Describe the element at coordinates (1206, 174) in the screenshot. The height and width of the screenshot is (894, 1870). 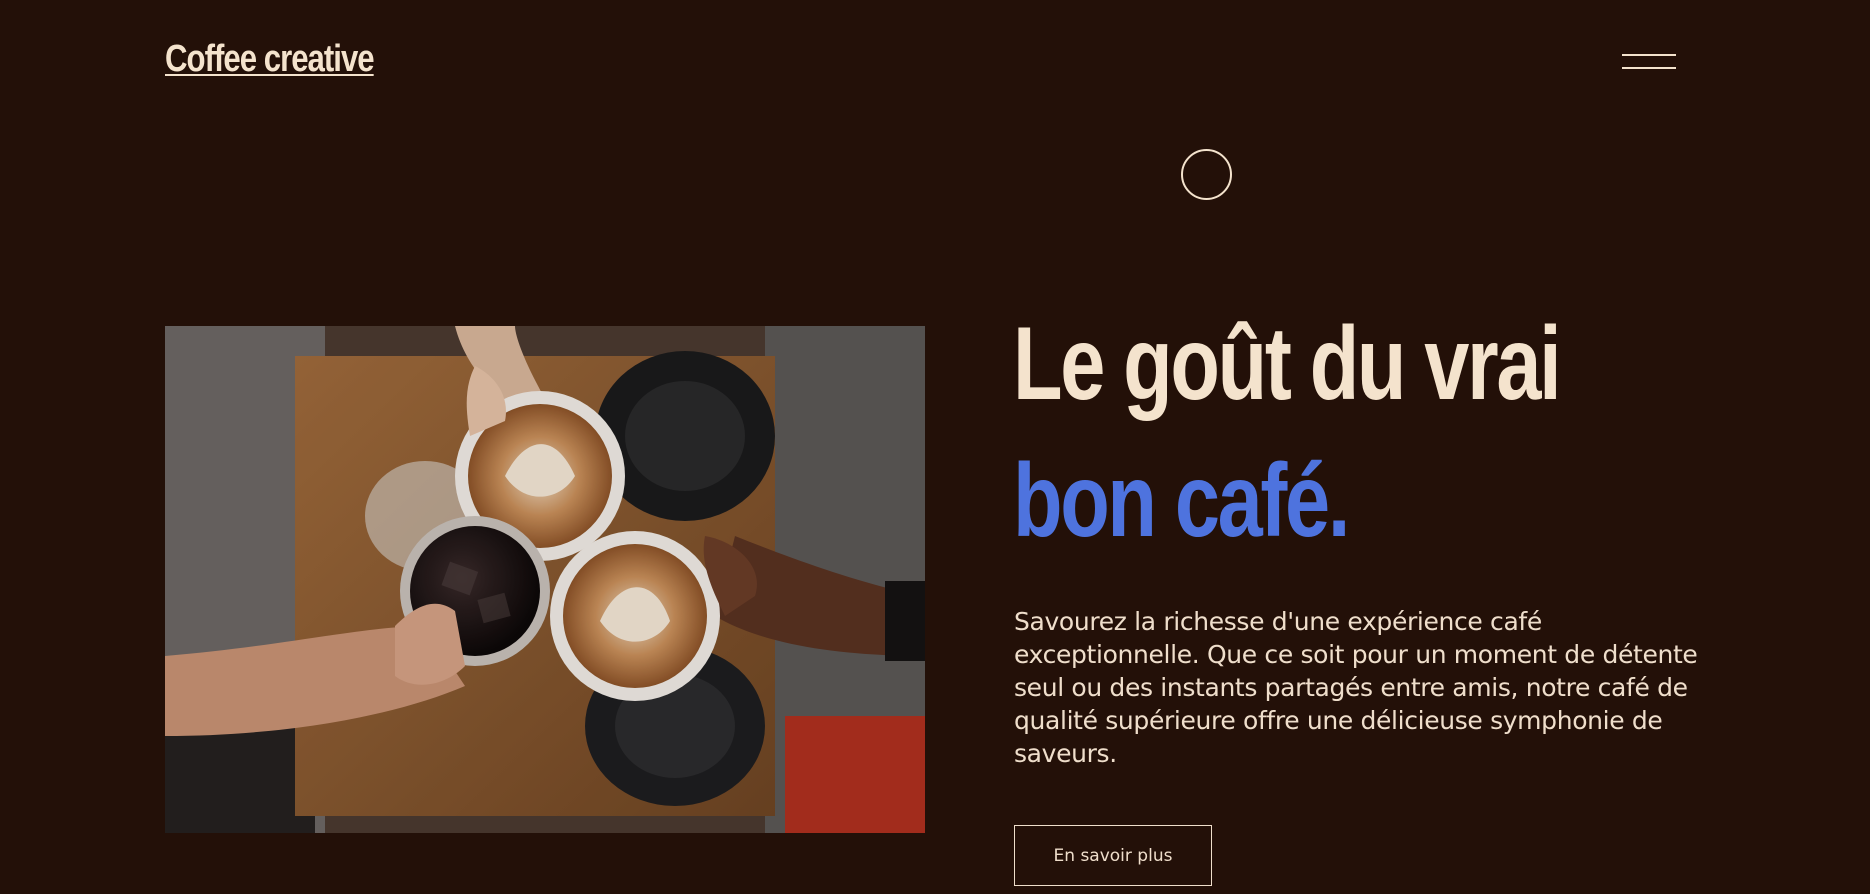
I see `circle-outline-icon` at that location.